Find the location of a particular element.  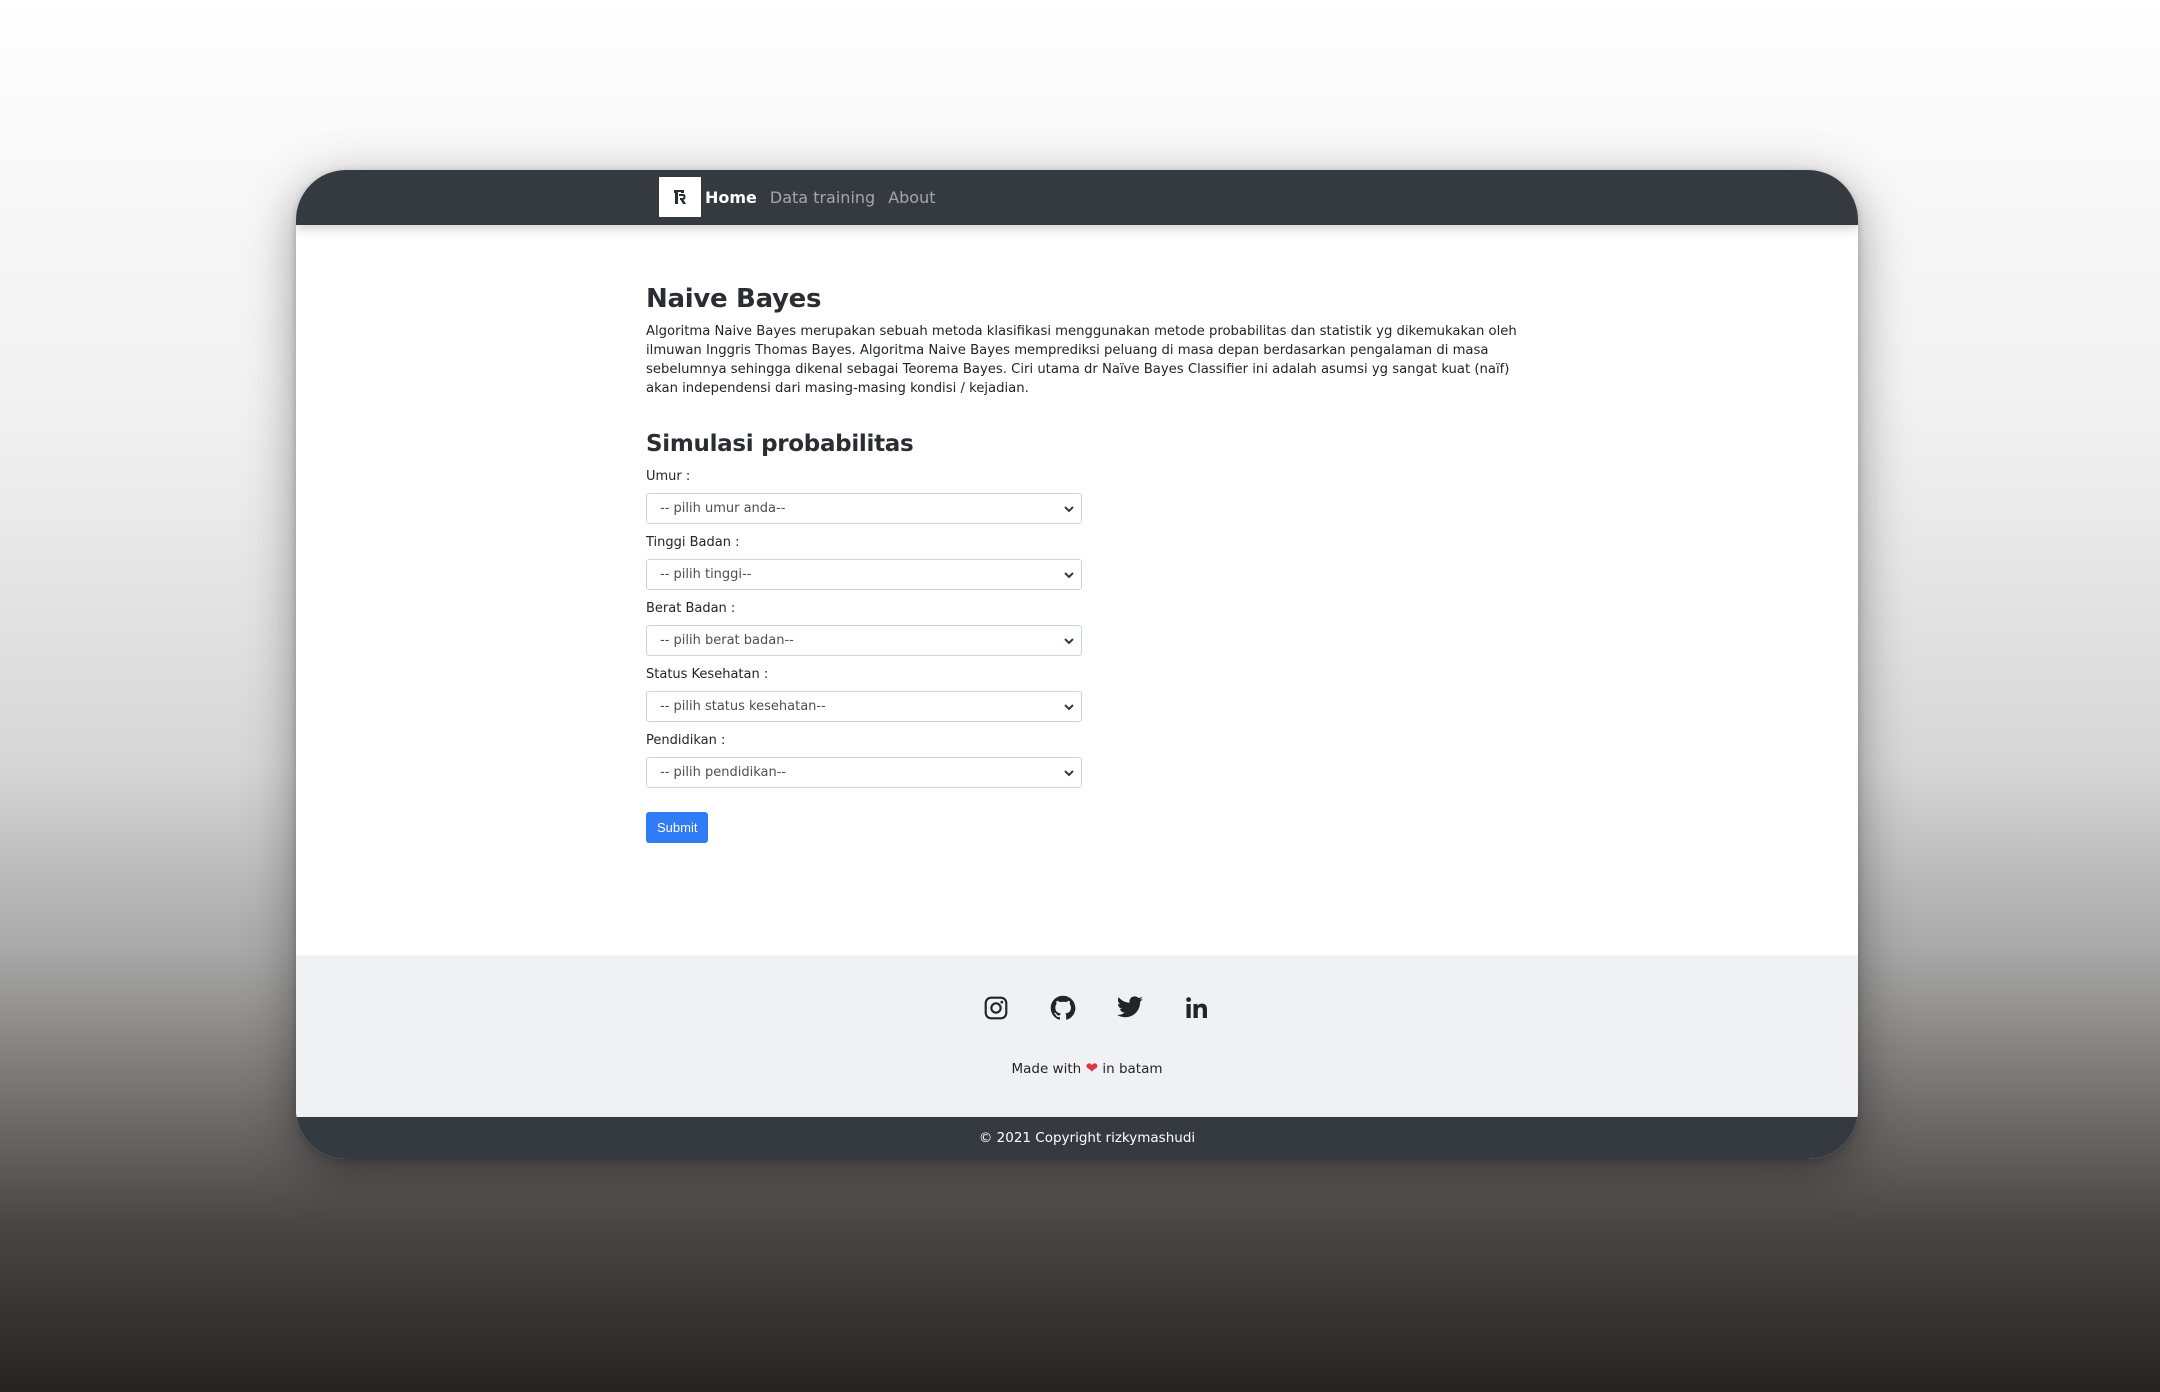

nav-link-data-training: Data training is located at coordinates (822, 197).